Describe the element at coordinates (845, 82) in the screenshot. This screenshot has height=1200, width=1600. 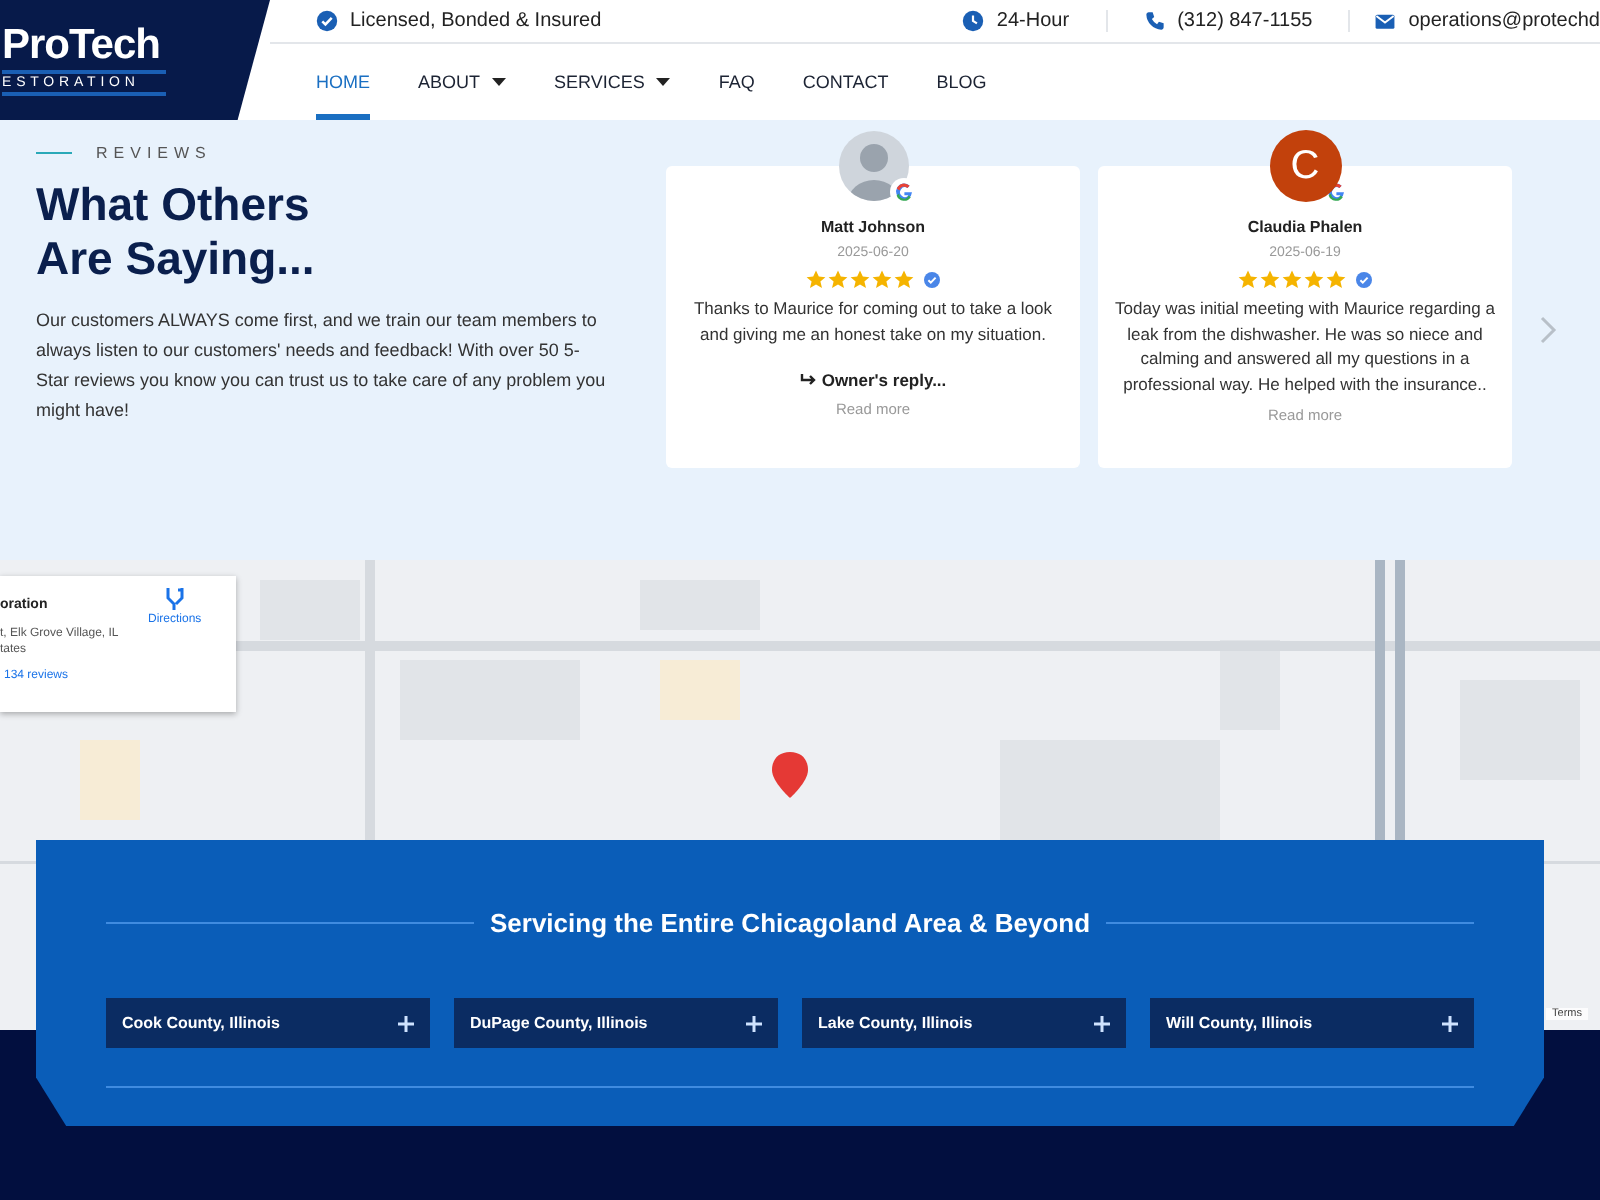
I see `nav-link: CONTACT` at that location.